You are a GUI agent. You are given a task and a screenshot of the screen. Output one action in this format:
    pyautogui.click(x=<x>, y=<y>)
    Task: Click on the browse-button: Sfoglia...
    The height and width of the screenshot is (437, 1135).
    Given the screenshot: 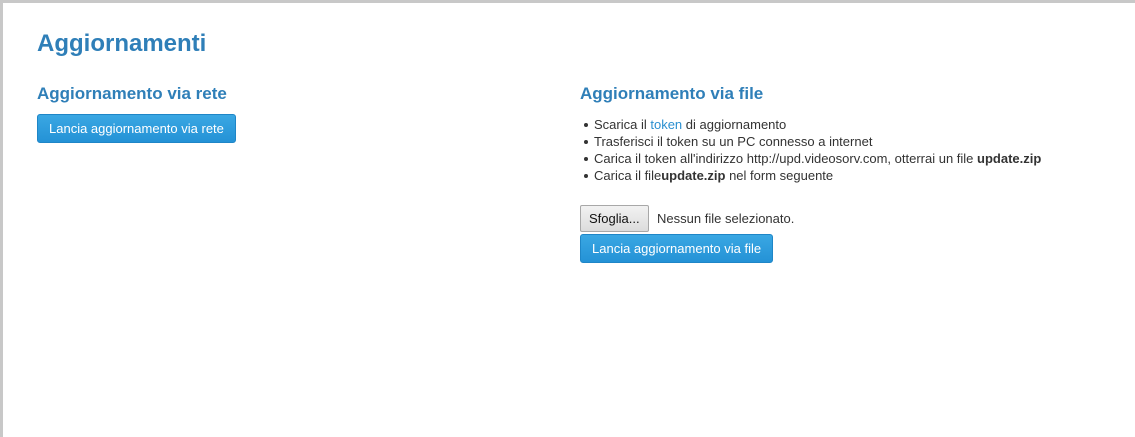 What is the action you would take?
    pyautogui.click(x=614, y=218)
    